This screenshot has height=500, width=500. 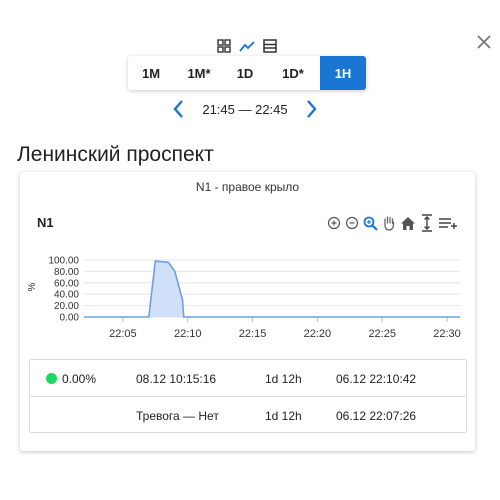 I want to click on chevron-right-icon, so click(x=312, y=109).